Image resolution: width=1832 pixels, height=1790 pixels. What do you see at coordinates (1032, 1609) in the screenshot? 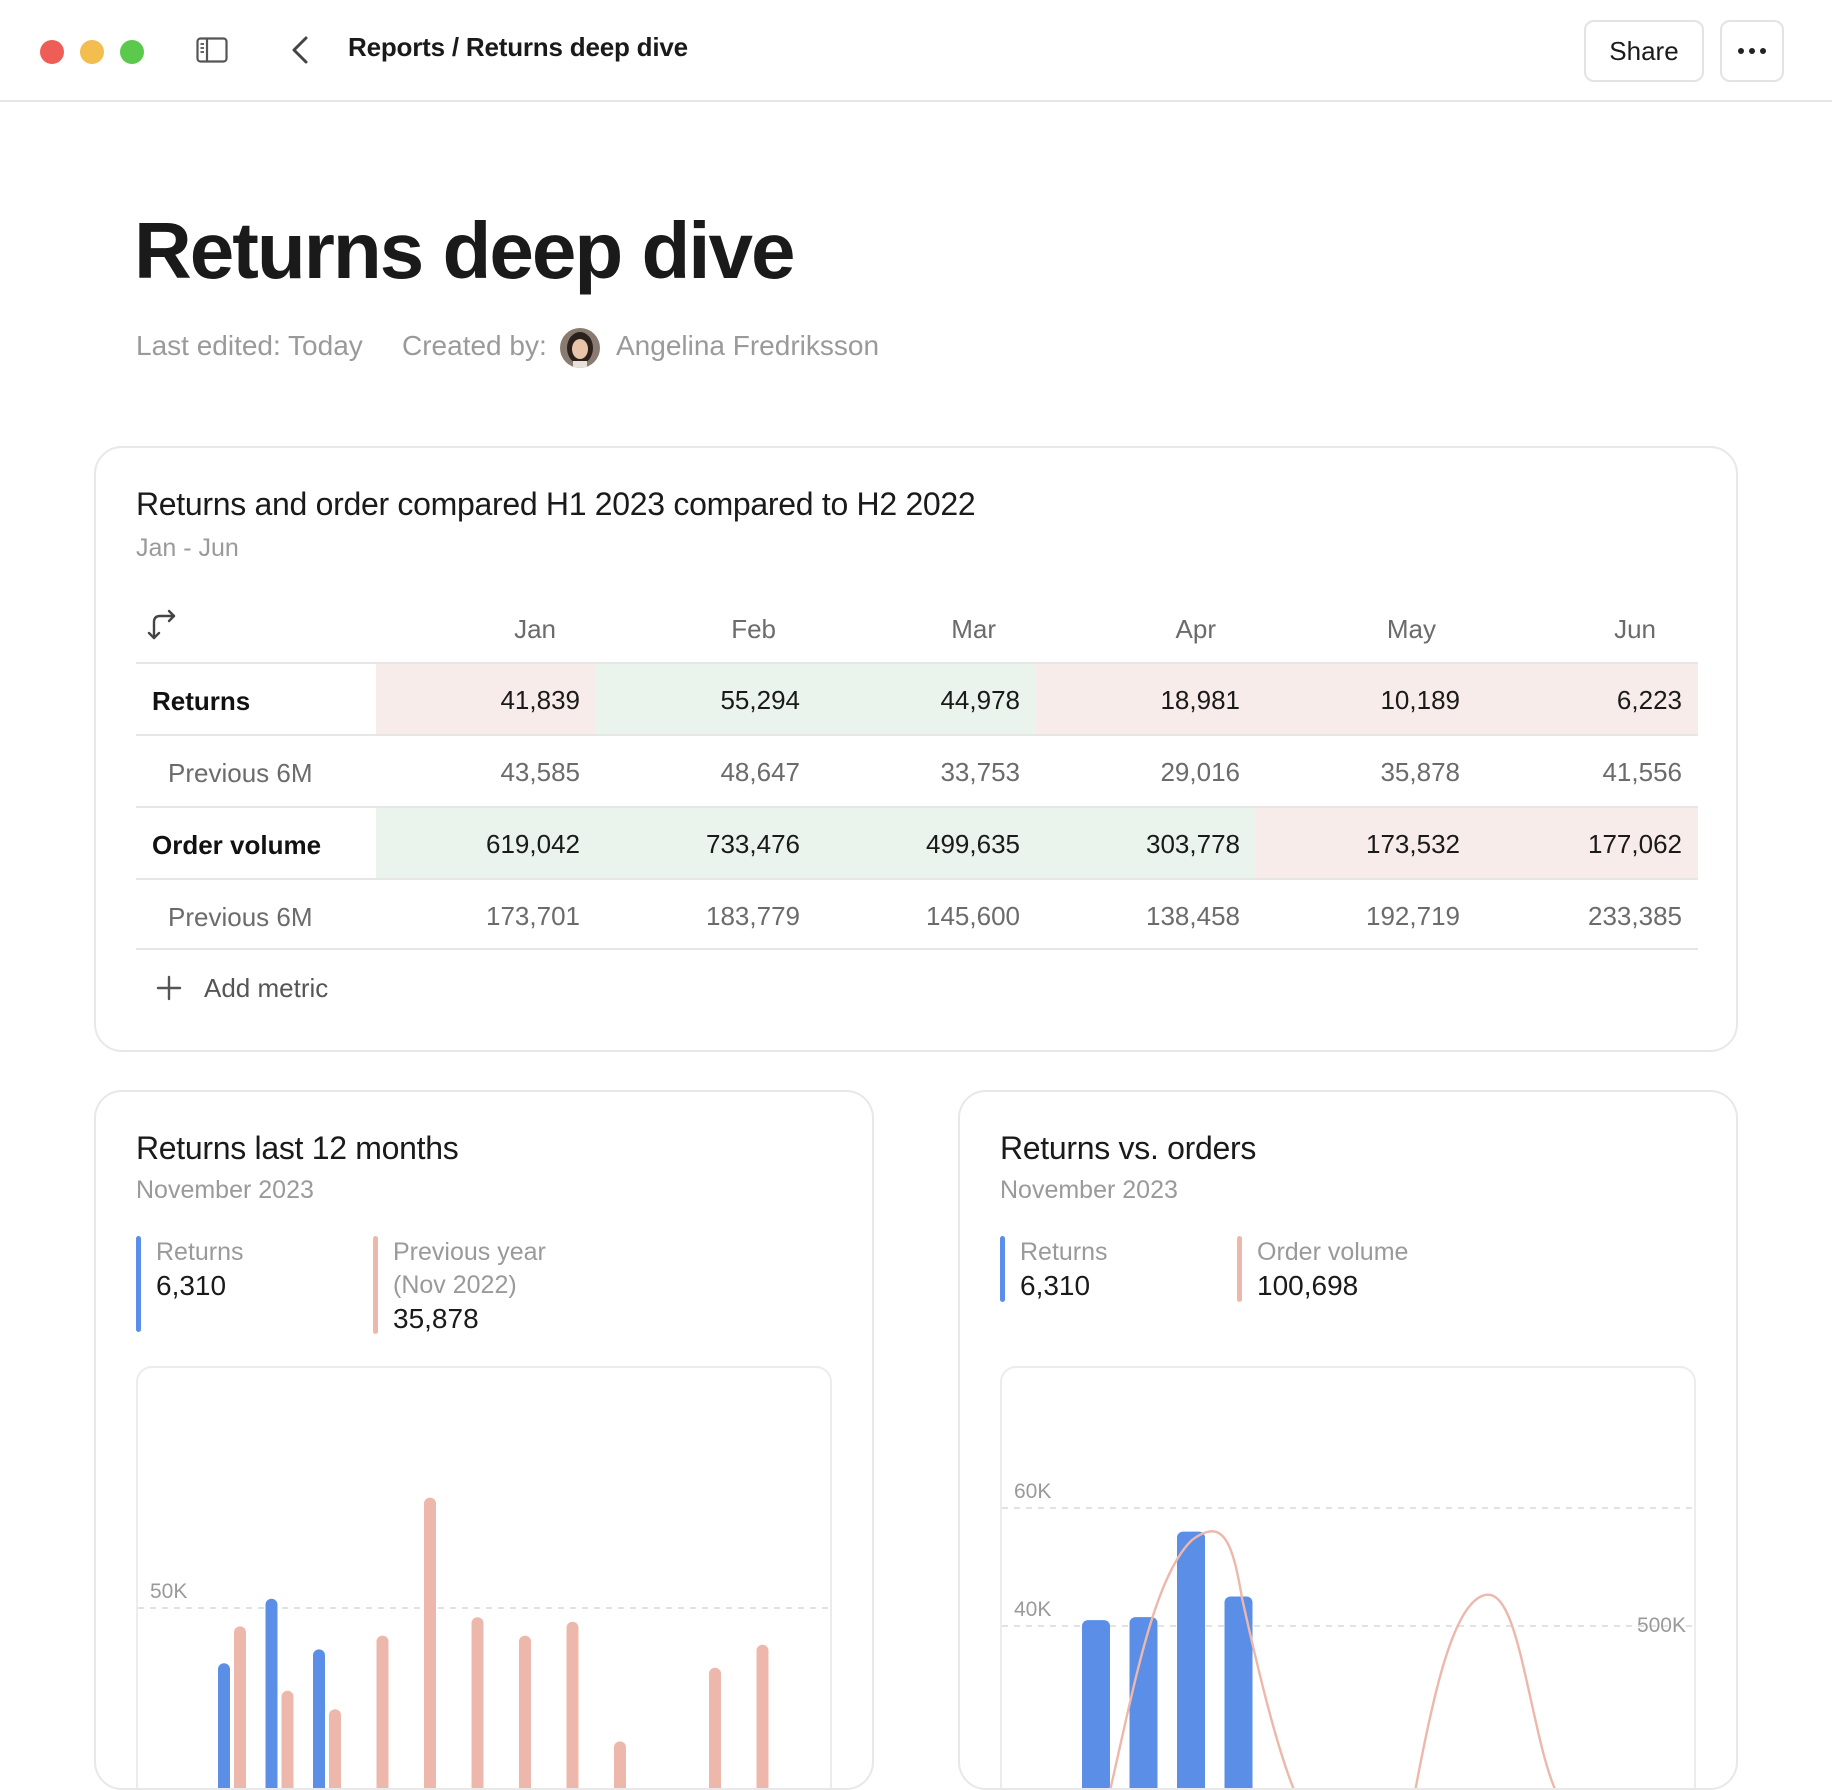
I see `y-tick-label: 40K` at bounding box center [1032, 1609].